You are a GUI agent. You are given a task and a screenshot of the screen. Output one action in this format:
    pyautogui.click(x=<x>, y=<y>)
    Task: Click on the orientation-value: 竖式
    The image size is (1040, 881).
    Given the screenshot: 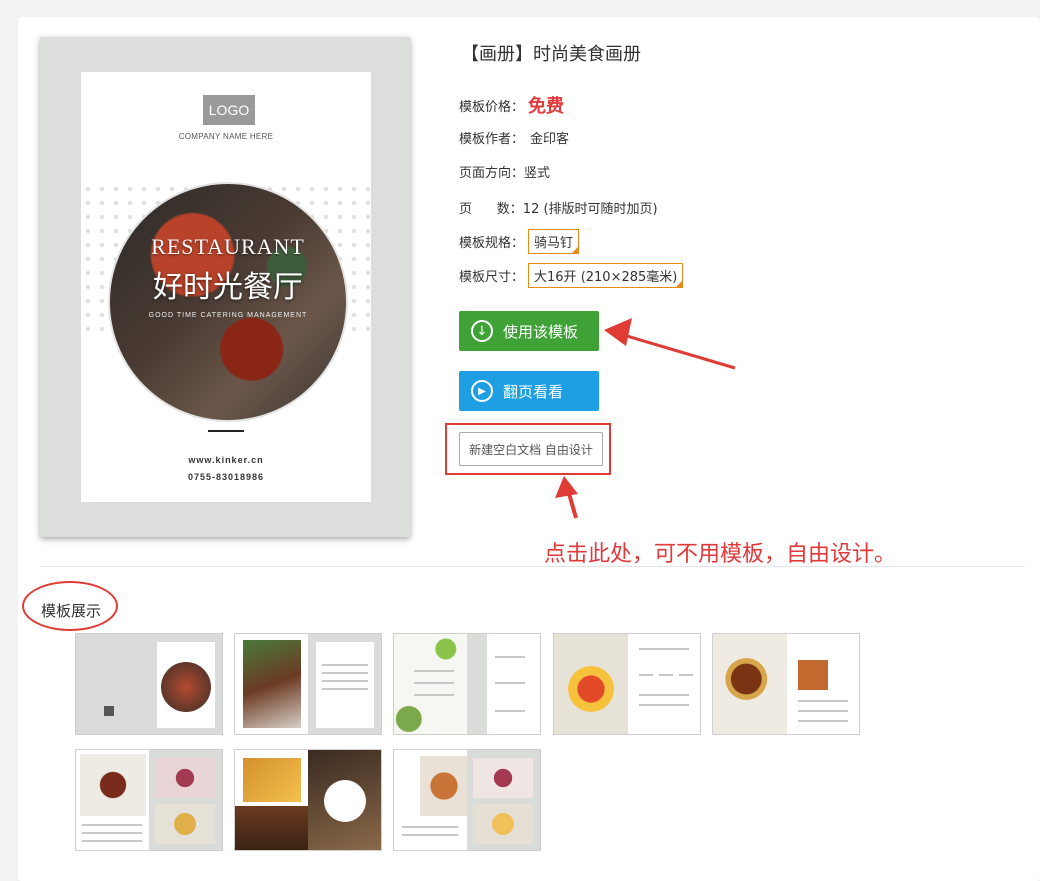 What is the action you would take?
    pyautogui.click(x=537, y=173)
    